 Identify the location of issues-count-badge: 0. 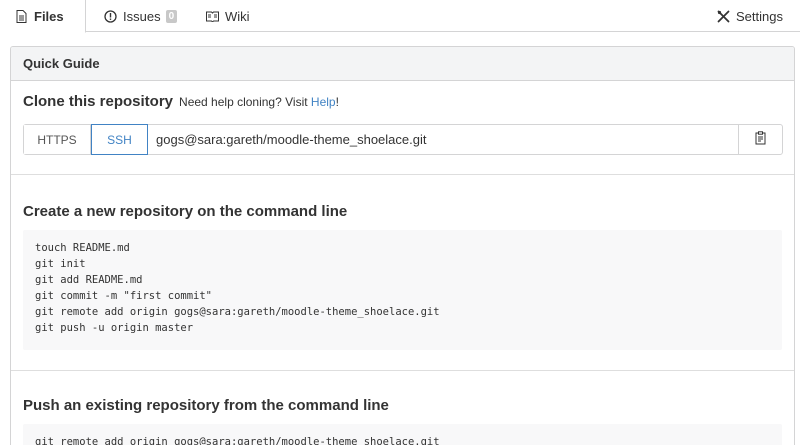
(171, 16).